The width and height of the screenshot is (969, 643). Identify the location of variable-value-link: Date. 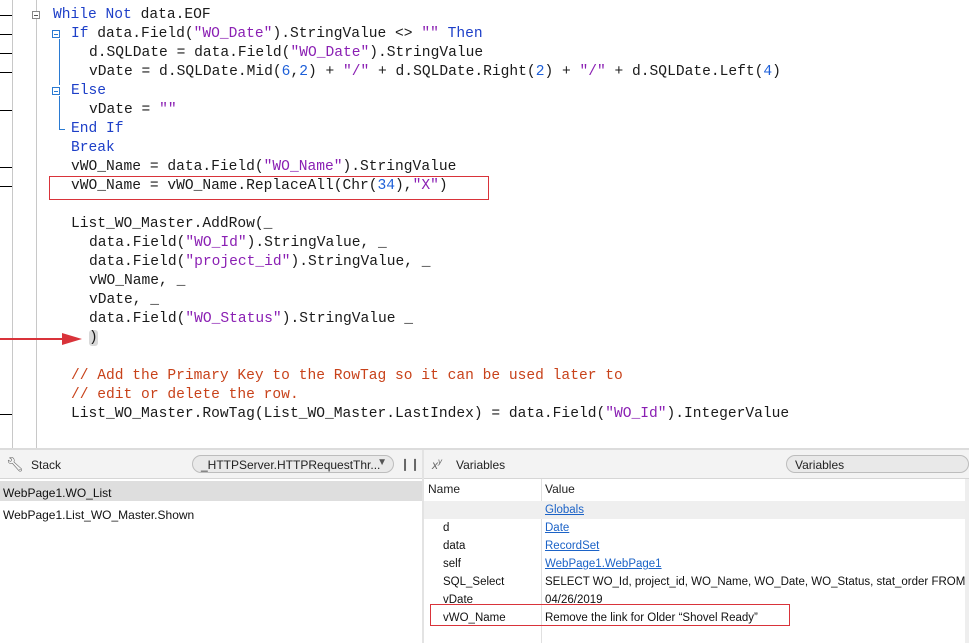
(557, 528).